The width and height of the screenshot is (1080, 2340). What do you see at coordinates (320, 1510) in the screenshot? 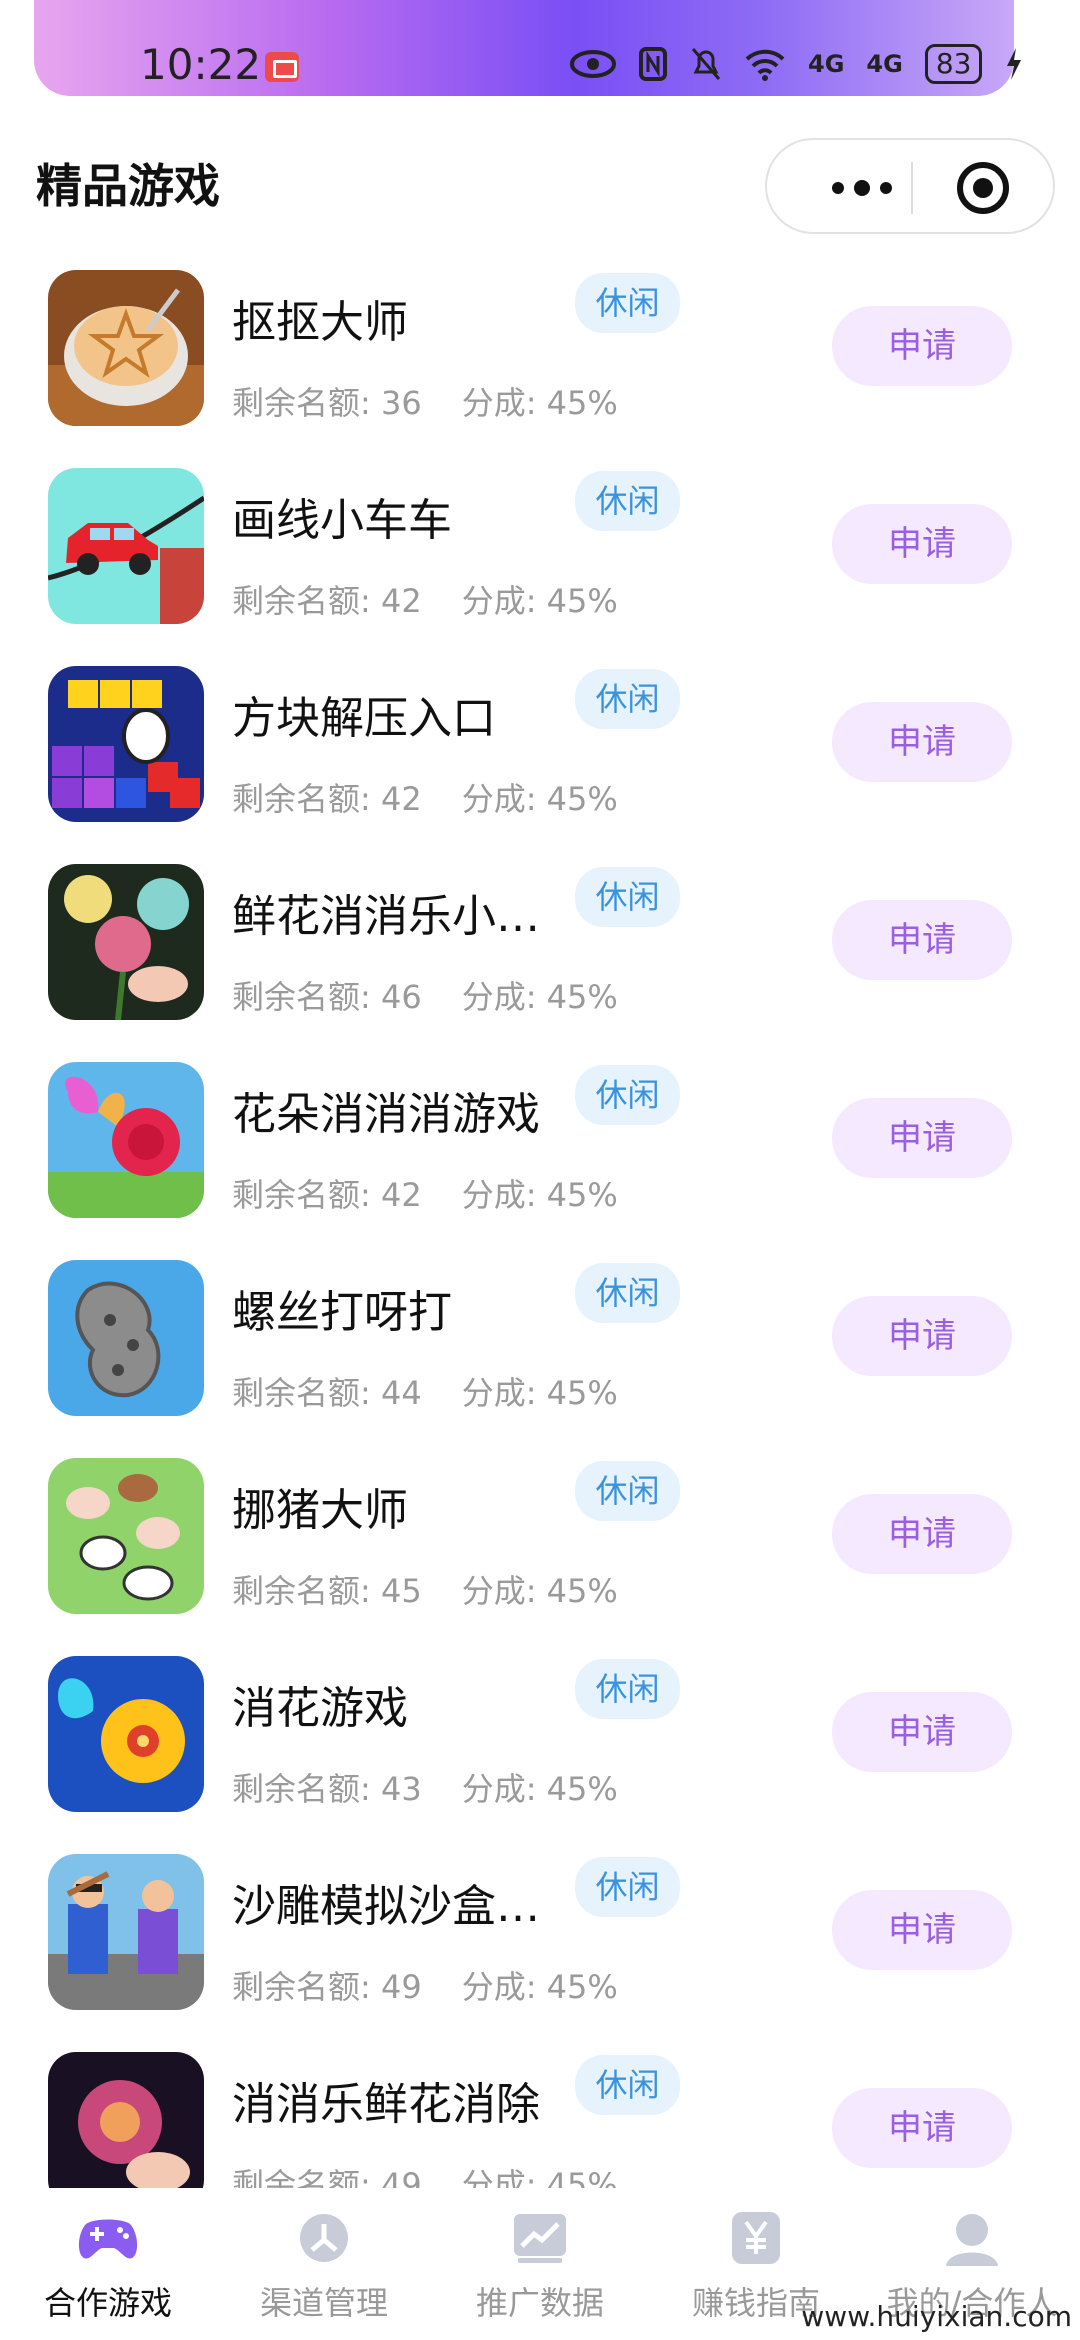
I see `game-name: 挪猪大师` at bounding box center [320, 1510].